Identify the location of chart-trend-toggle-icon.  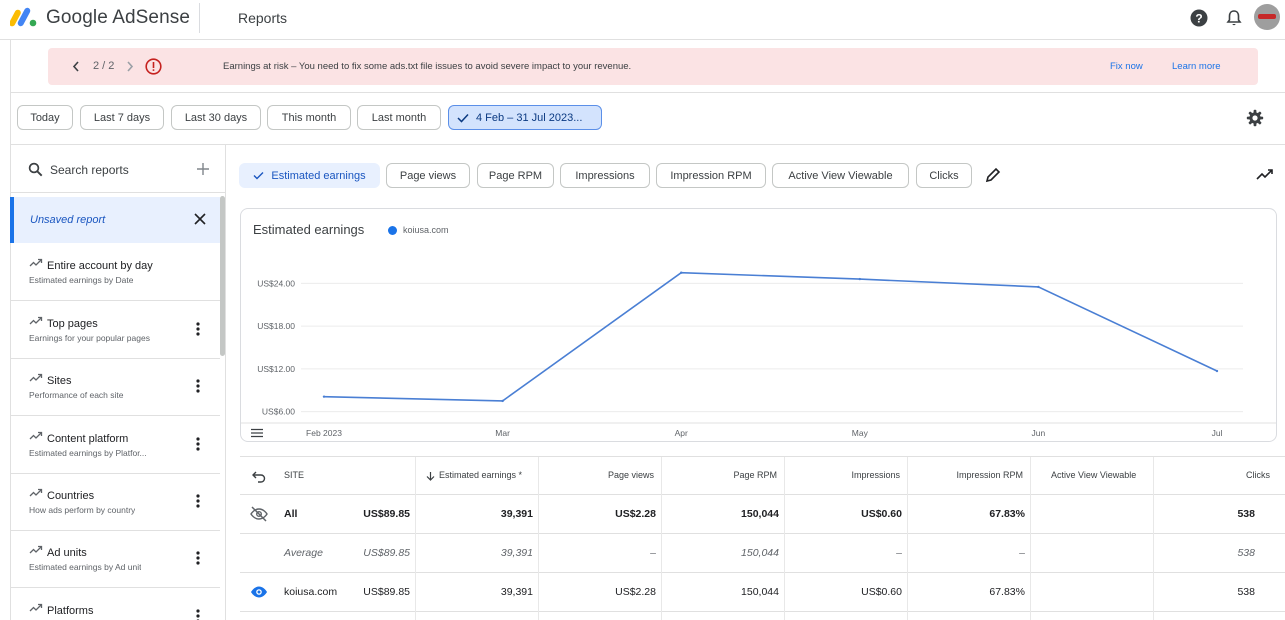
(1265, 175).